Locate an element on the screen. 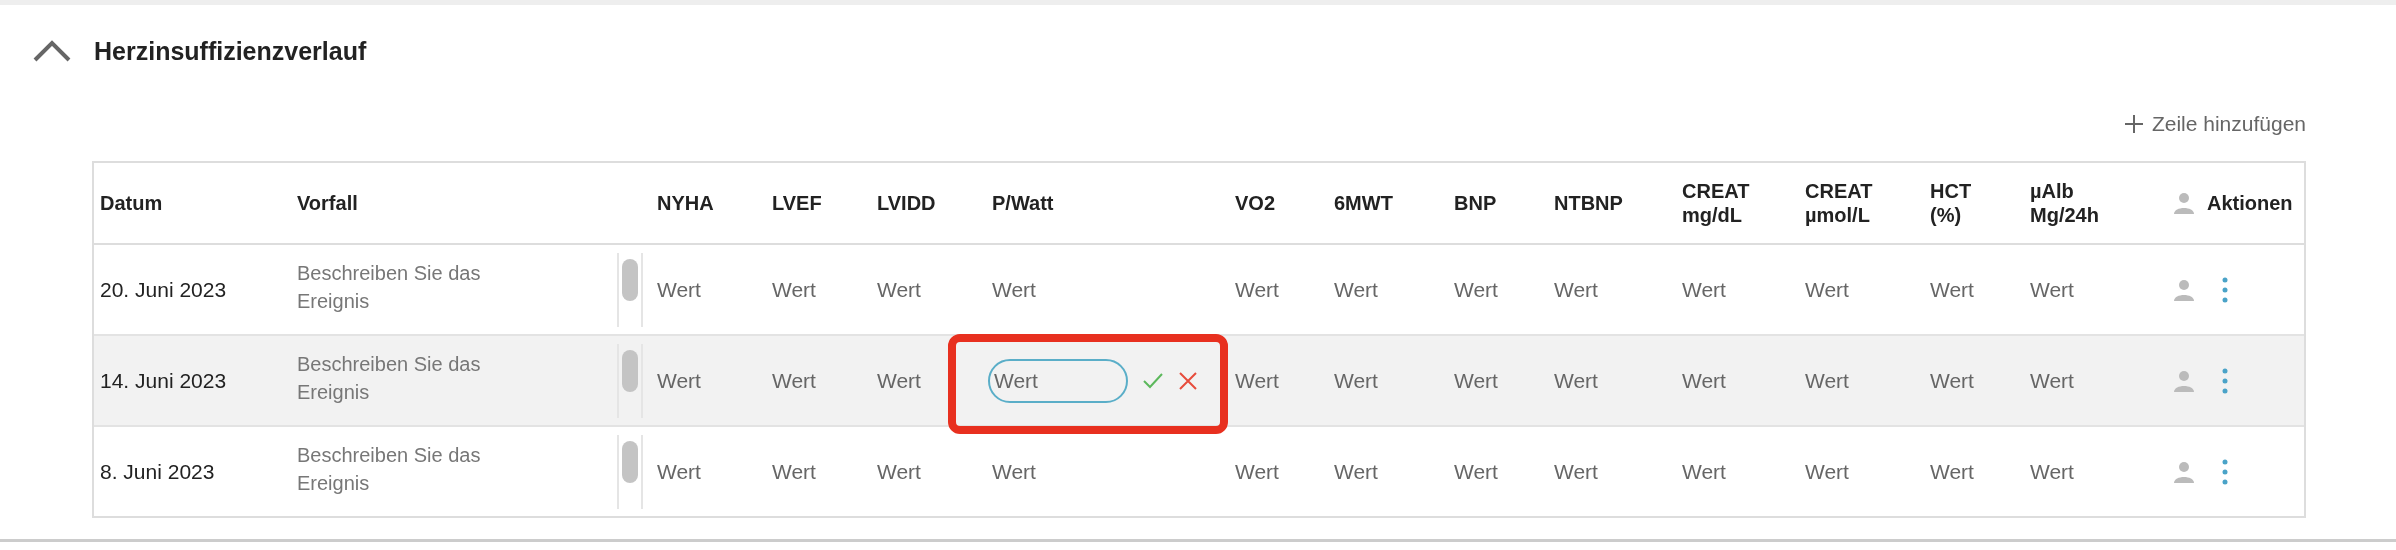 The width and height of the screenshot is (2396, 550). column-header: P/Watt is located at coordinates (1023, 203).